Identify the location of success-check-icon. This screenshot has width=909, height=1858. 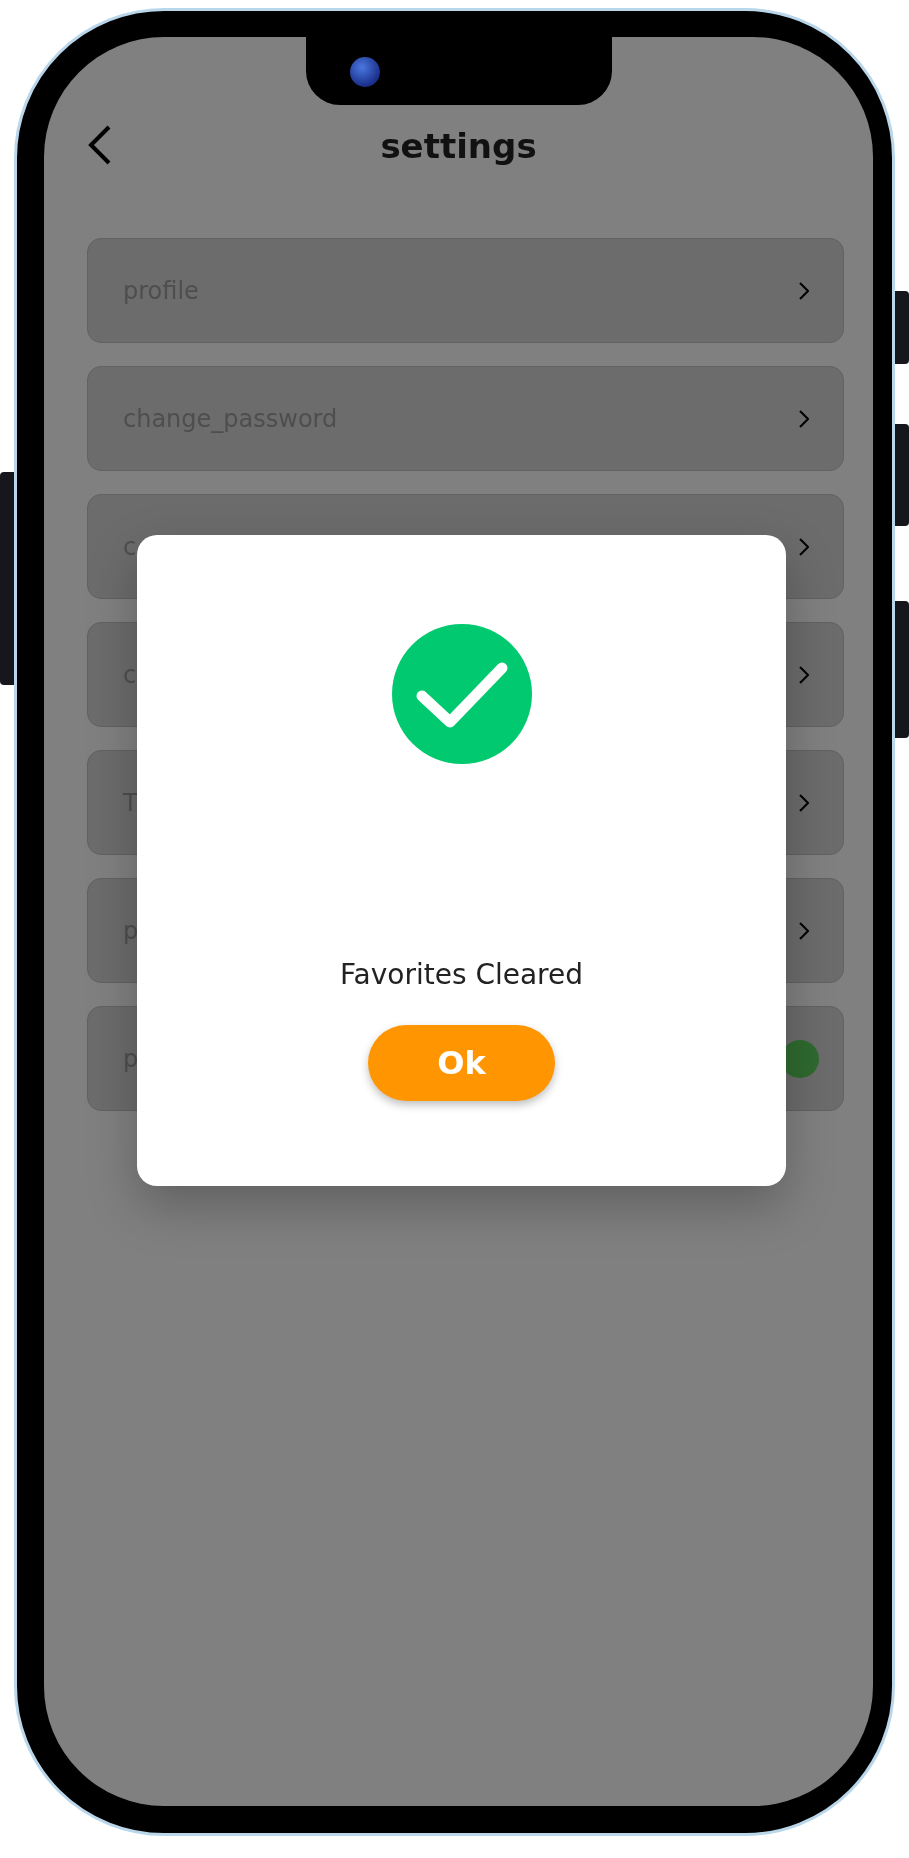
(461, 694).